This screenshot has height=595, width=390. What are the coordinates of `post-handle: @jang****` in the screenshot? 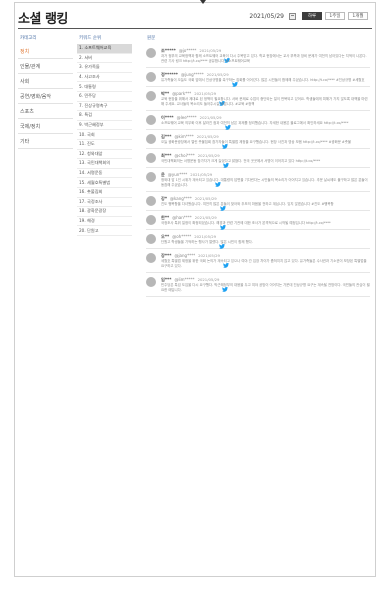 It's located at (184, 255).